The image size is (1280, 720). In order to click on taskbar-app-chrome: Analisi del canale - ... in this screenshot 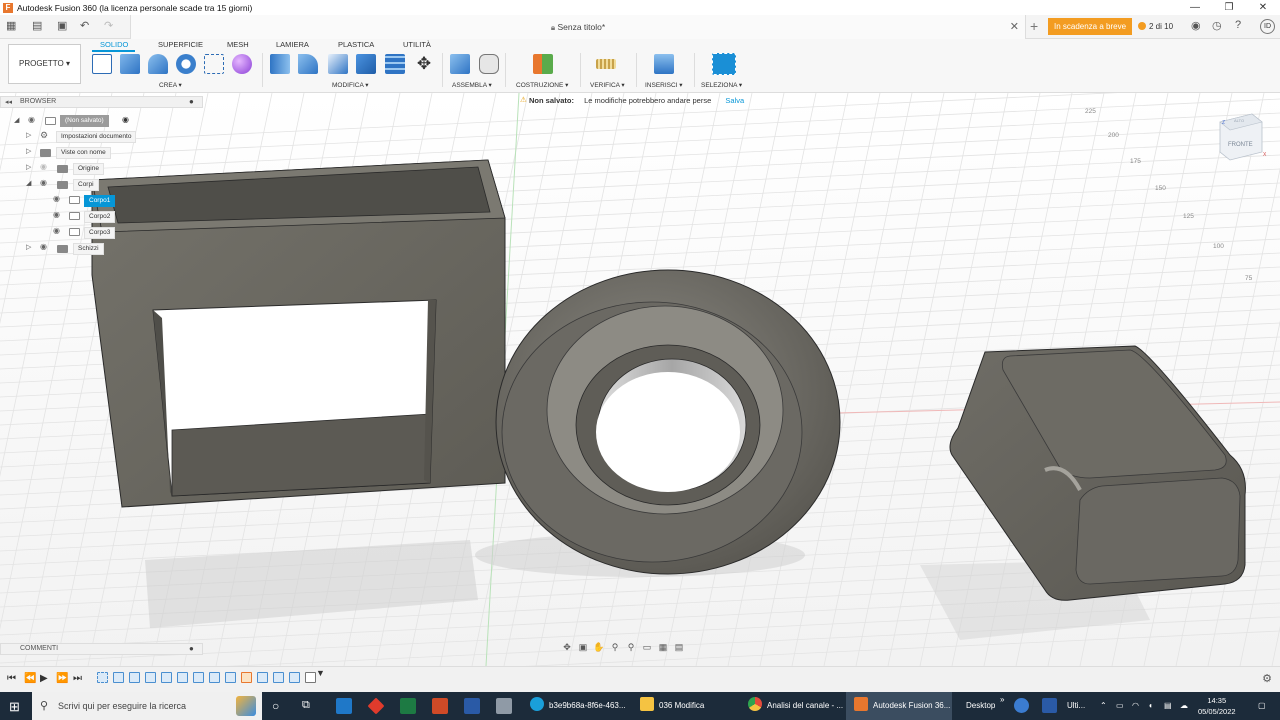, I will do `click(792, 706)`.